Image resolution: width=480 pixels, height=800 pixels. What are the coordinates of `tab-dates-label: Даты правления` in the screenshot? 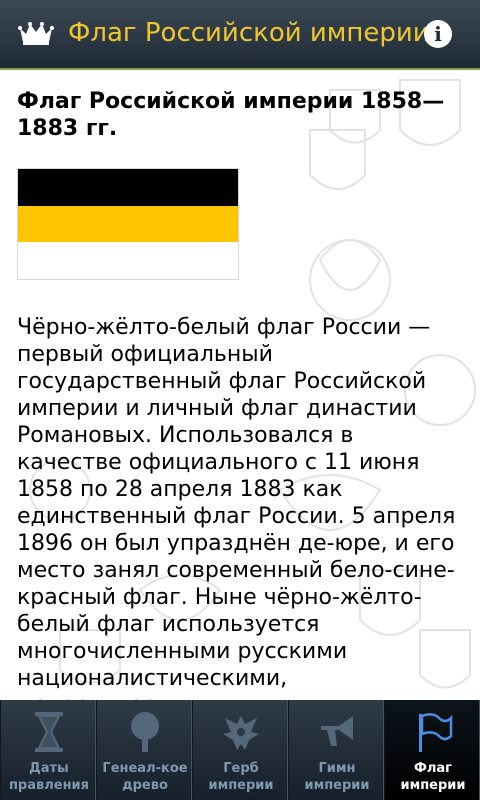 It's located at (49, 777).